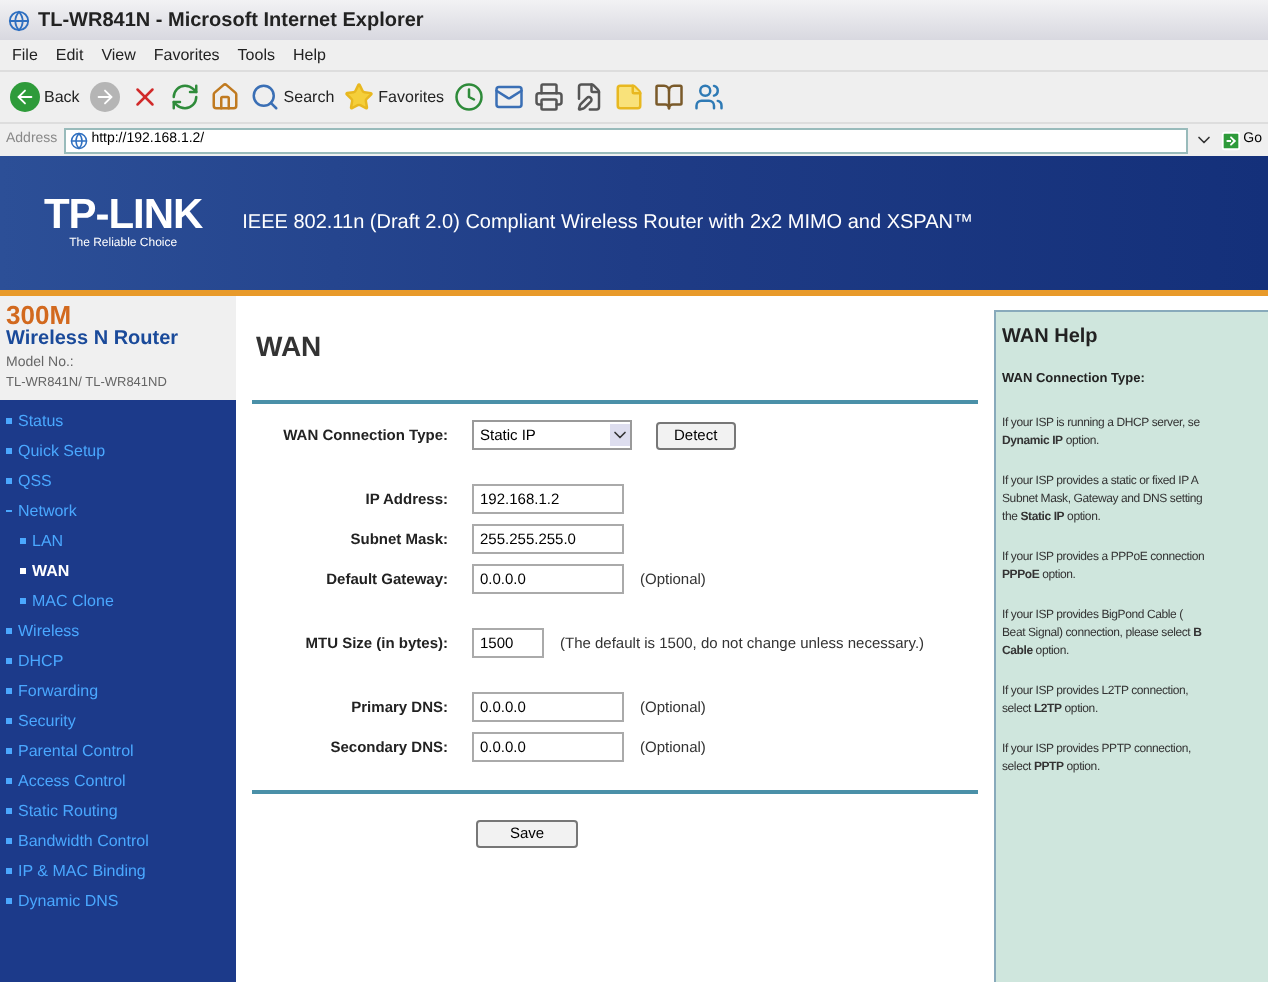 This screenshot has height=982, width=1268. Describe the element at coordinates (118, 660) in the screenshot. I see `nav-link: DHCP` at that location.